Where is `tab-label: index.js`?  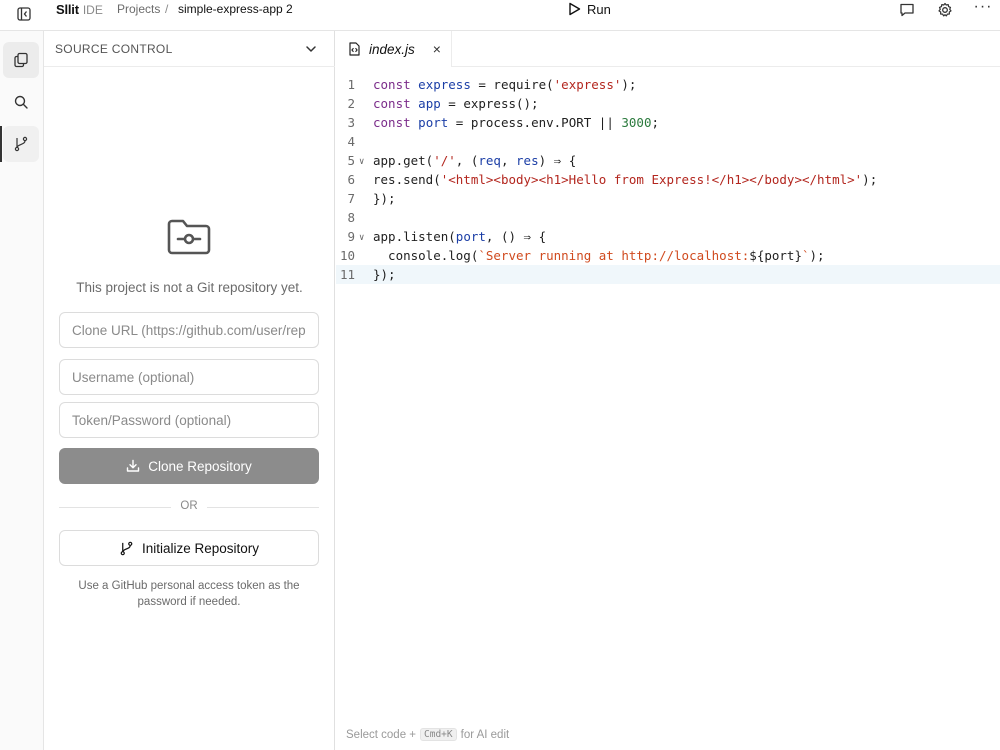 tab-label: index.js is located at coordinates (392, 49).